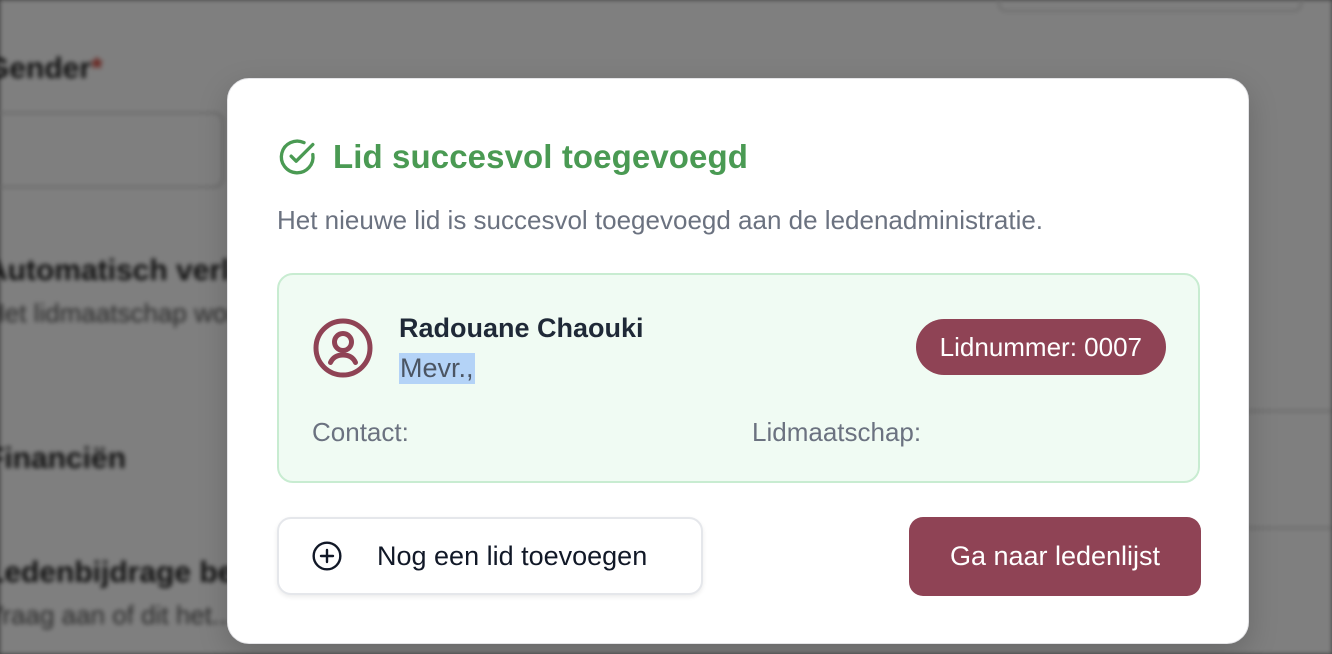  What do you see at coordinates (541, 156) in the screenshot?
I see `dialog-title: Lid succesvol toegevoegd` at bounding box center [541, 156].